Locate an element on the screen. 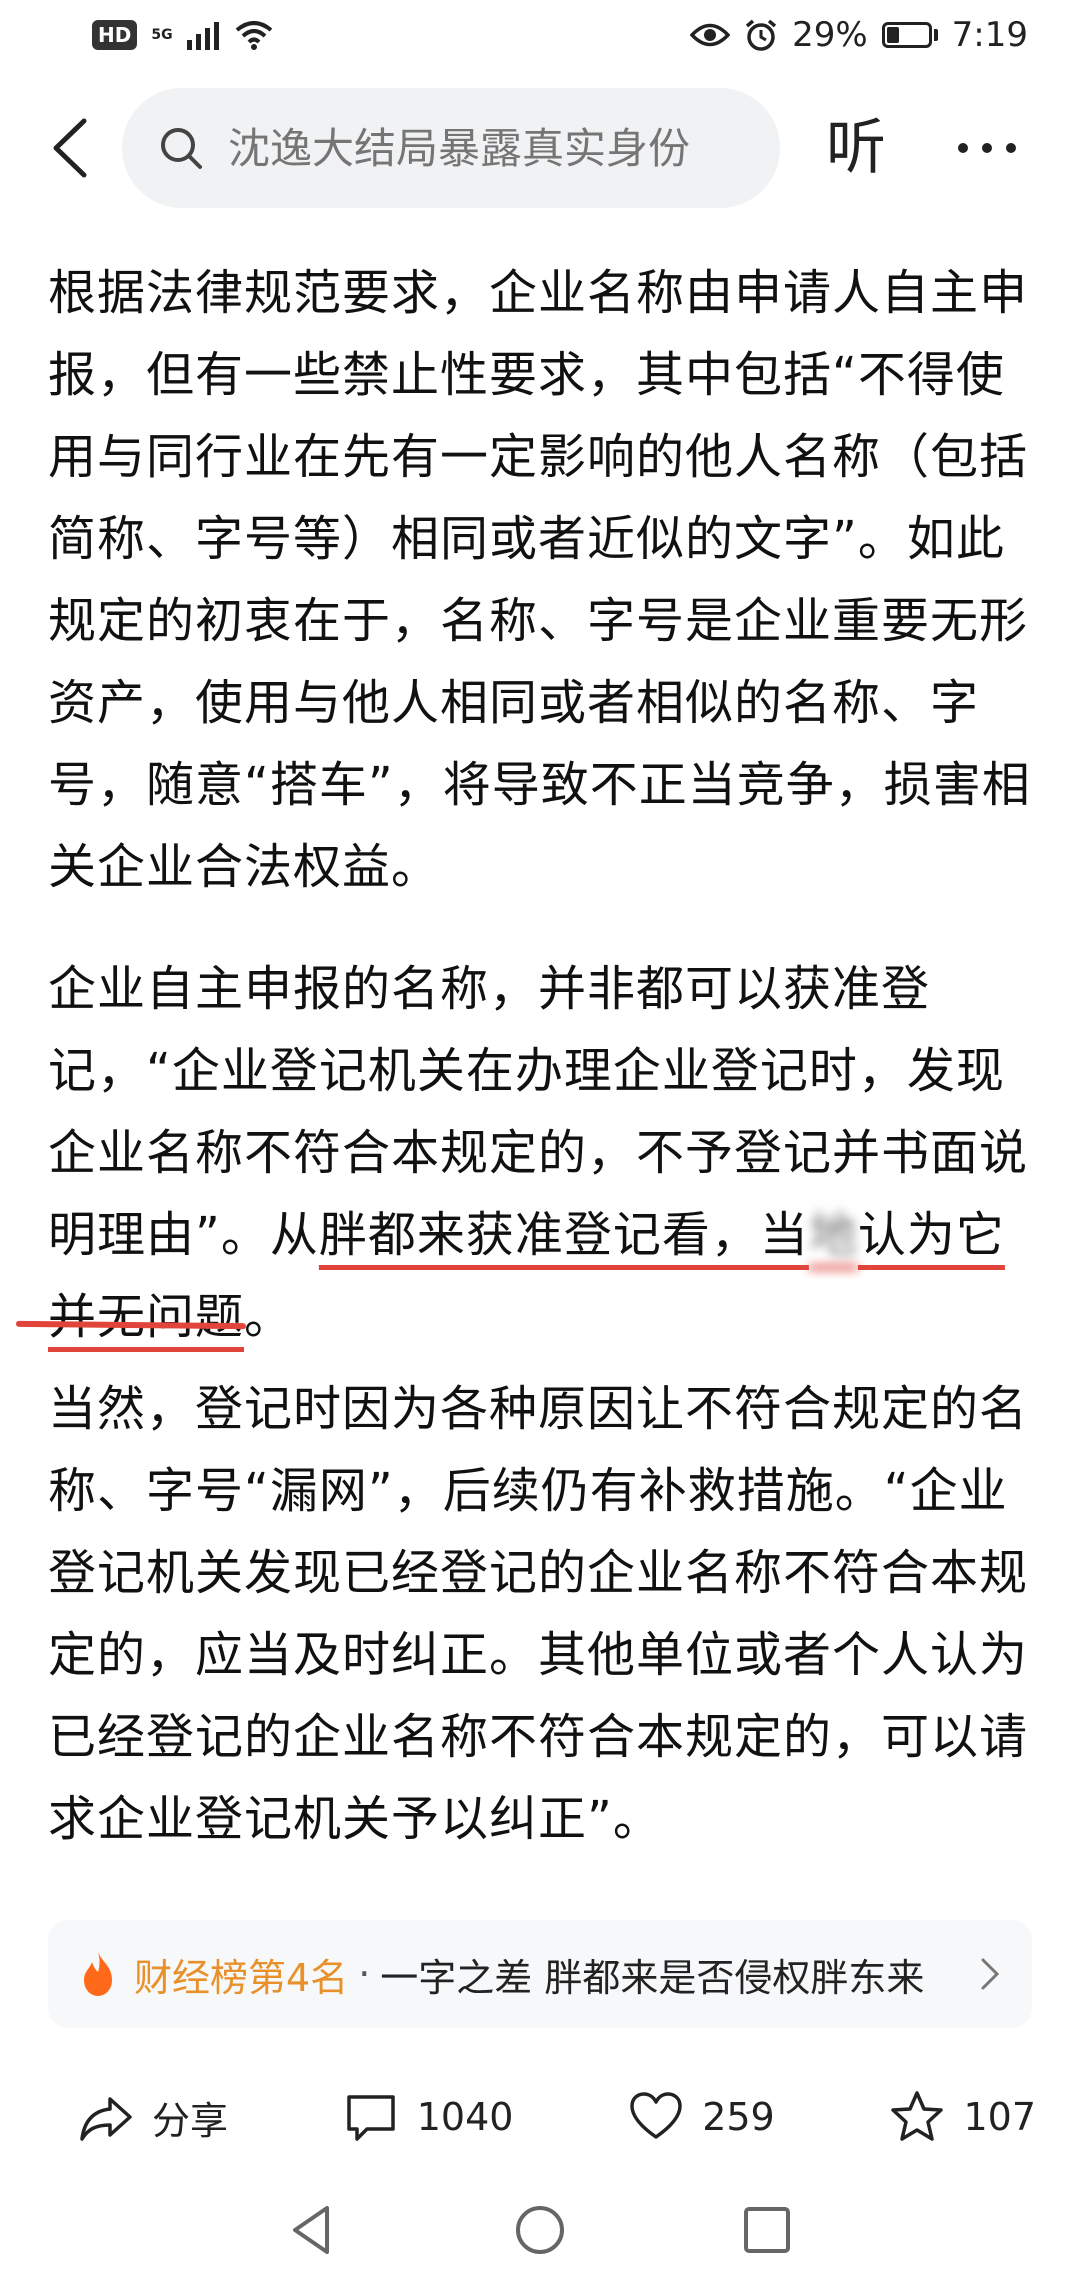 The image size is (1080, 2280). status-right: 29% 7:19 is located at coordinates (859, 35).